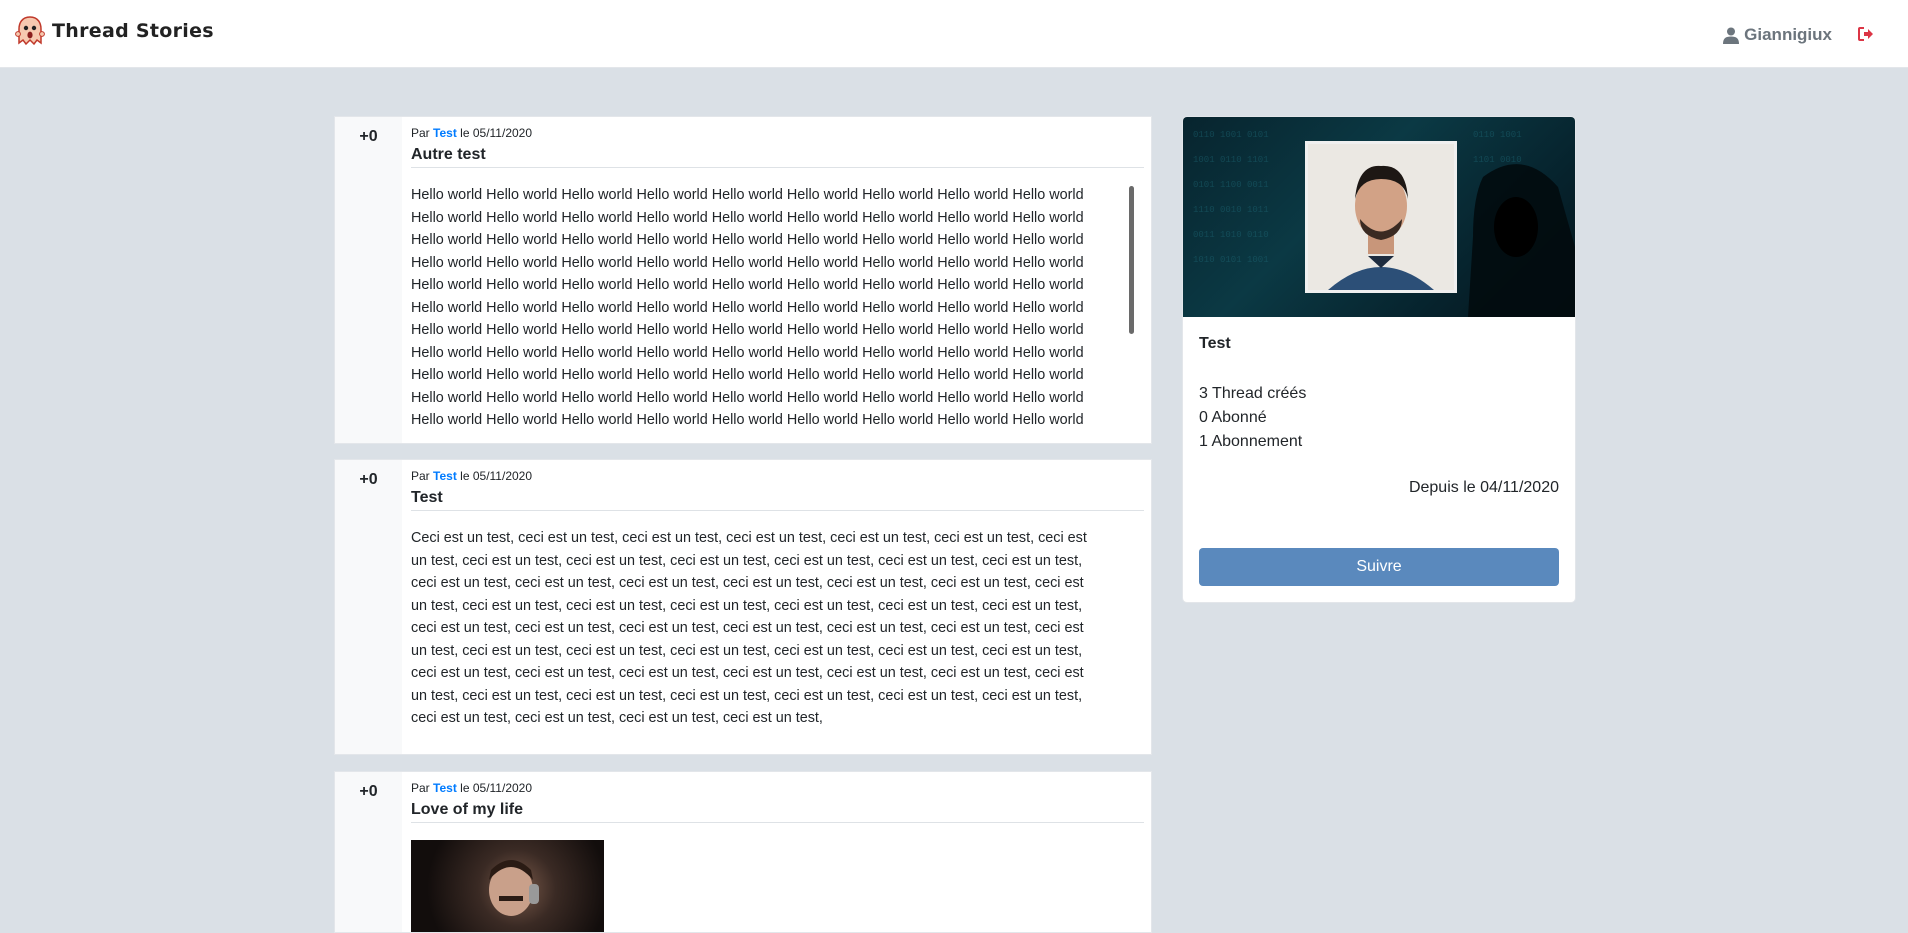  Describe the element at coordinates (1497, 160) in the screenshot. I see `svg-text: 1101 0010` at that location.